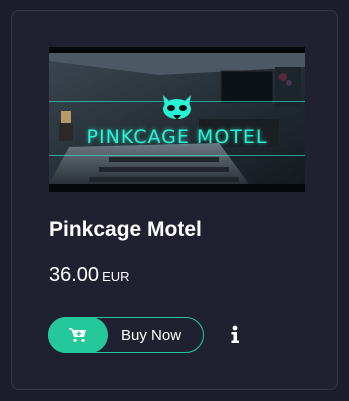  What do you see at coordinates (78, 335) in the screenshot?
I see `cart-icon` at bounding box center [78, 335].